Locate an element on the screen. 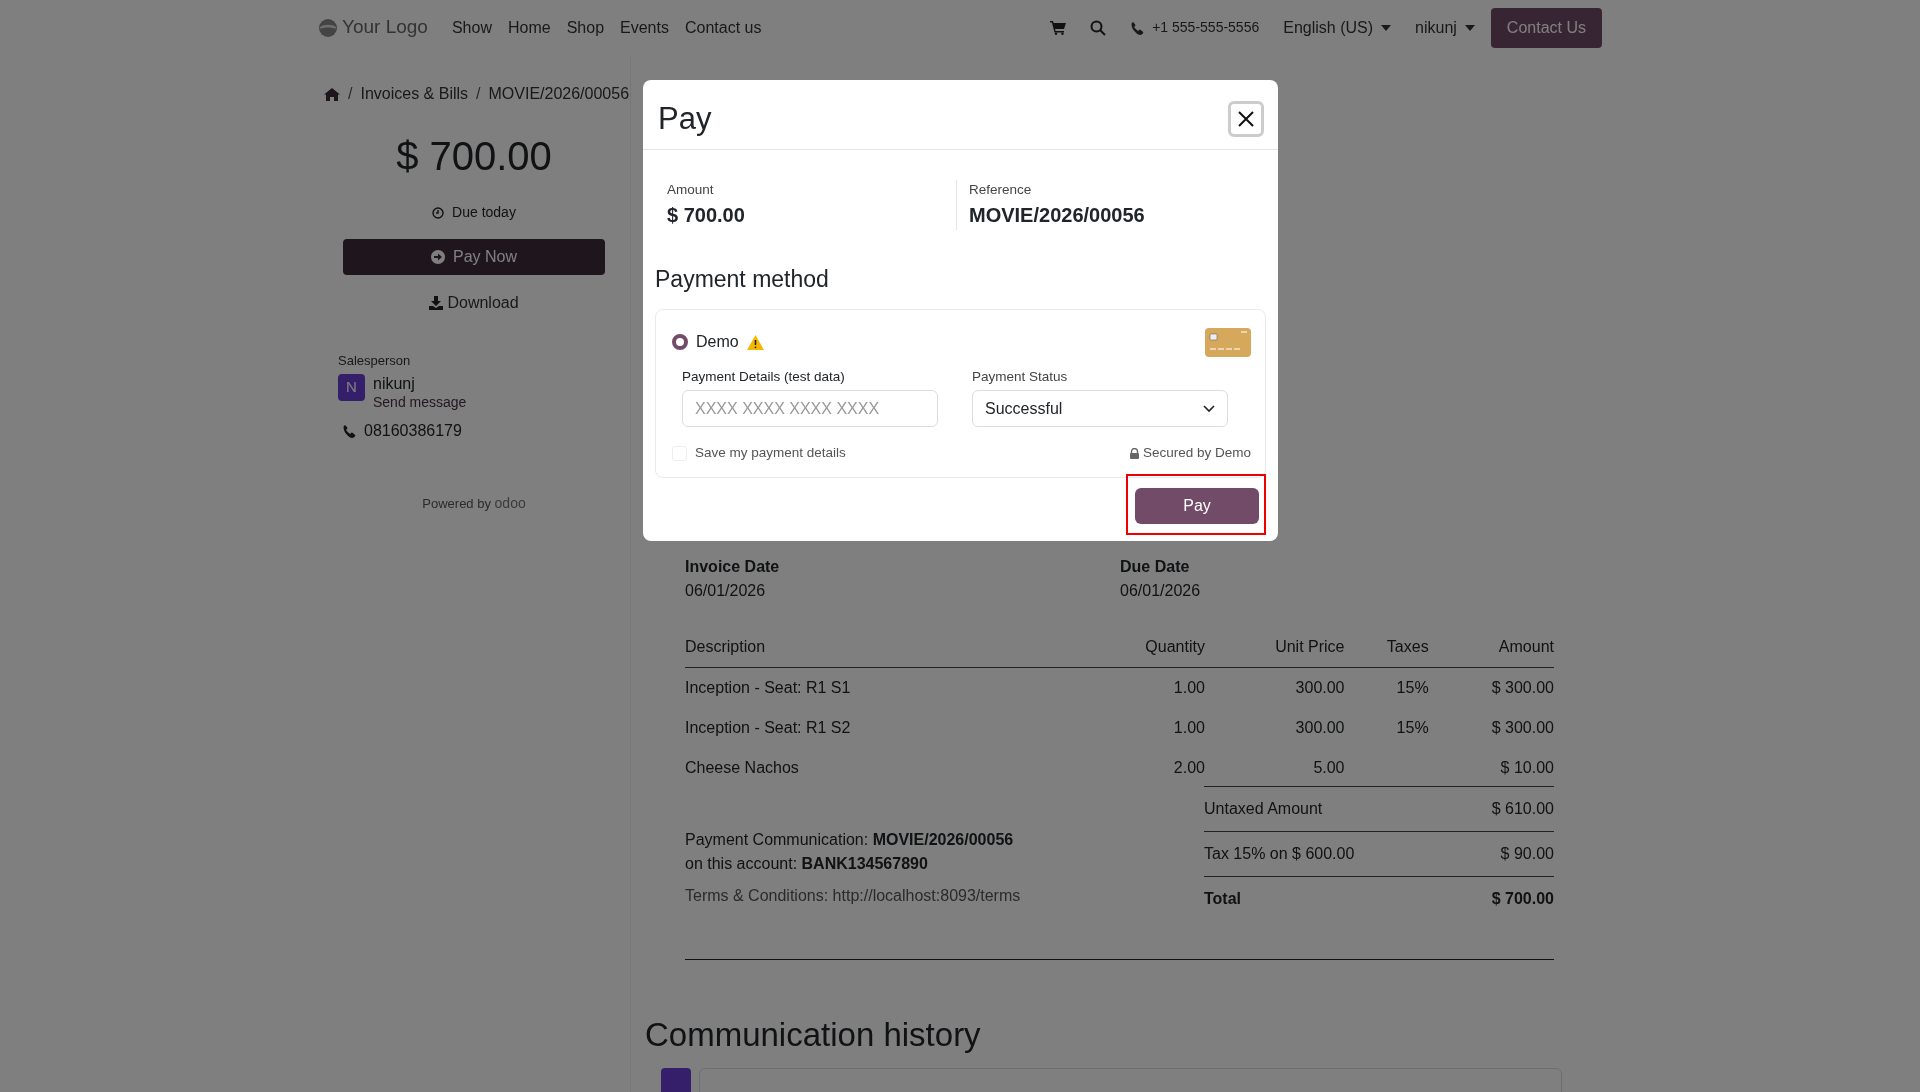  pay-button: Pay is located at coordinates (1197, 506).